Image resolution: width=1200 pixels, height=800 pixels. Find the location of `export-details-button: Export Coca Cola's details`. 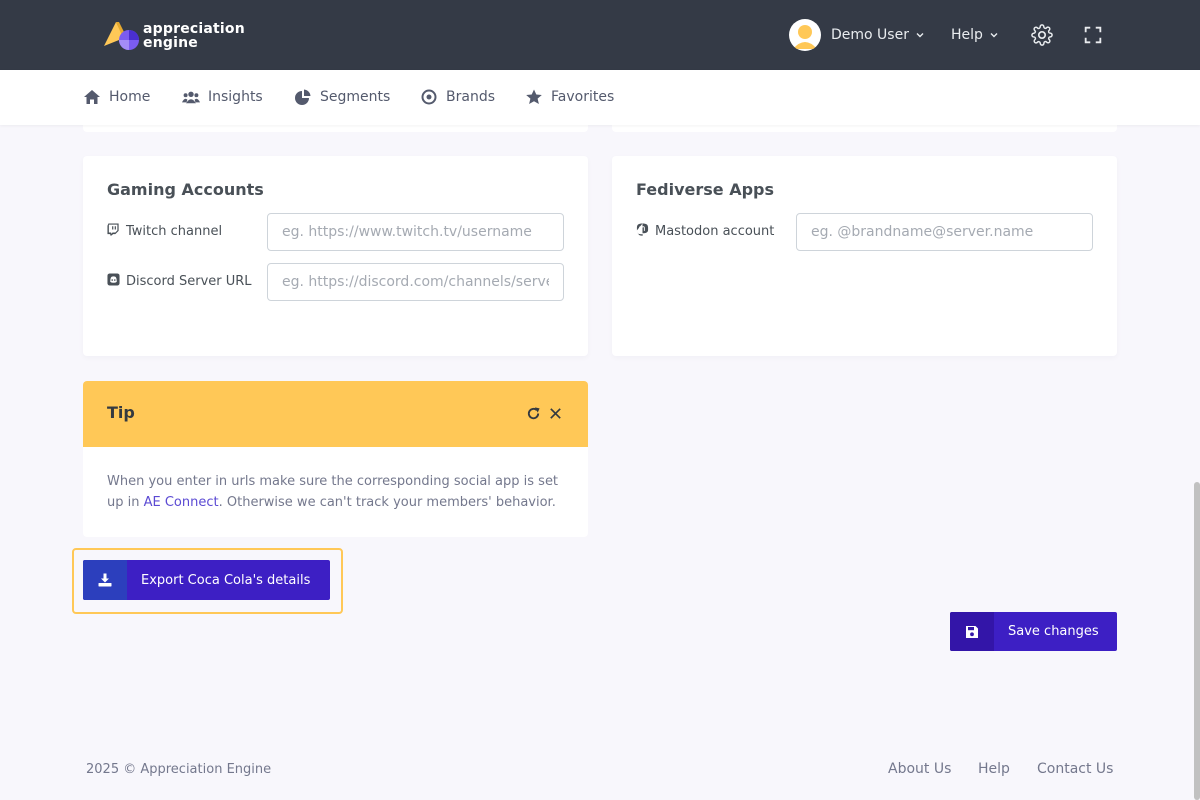

export-details-button: Export Coca Cola's details is located at coordinates (206, 580).